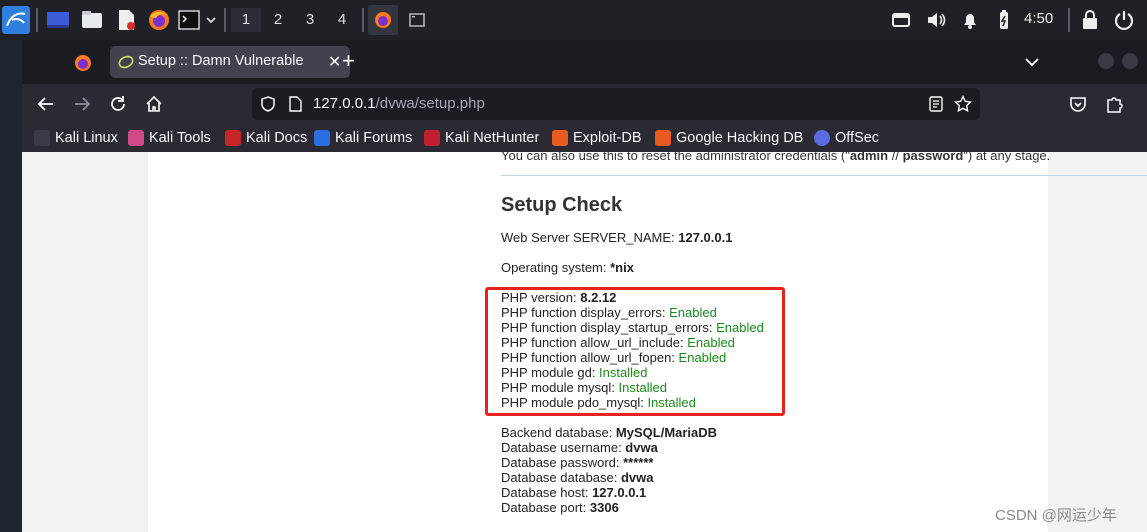 Image resolution: width=1147 pixels, height=532 pixels. What do you see at coordinates (902, 20) in the screenshot?
I see `window-list-icon` at bounding box center [902, 20].